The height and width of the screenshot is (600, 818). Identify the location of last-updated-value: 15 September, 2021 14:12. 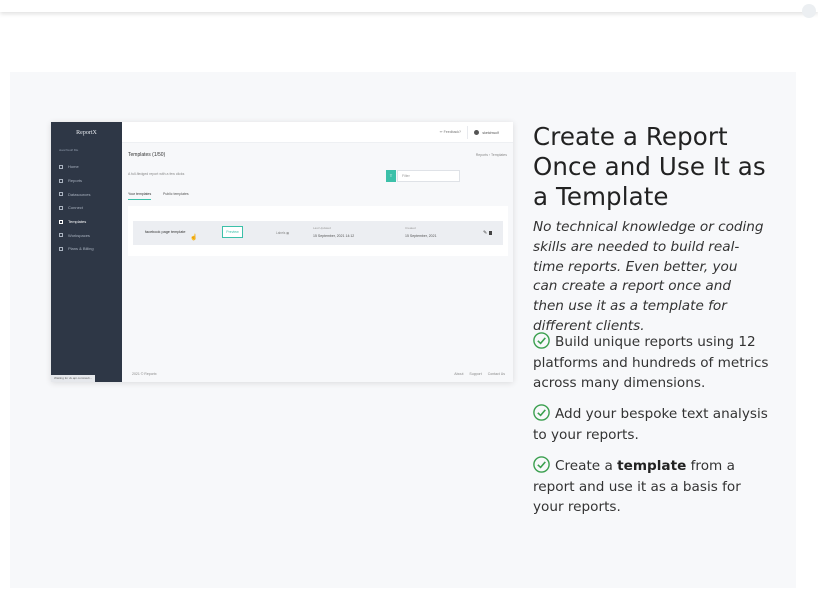
(334, 236).